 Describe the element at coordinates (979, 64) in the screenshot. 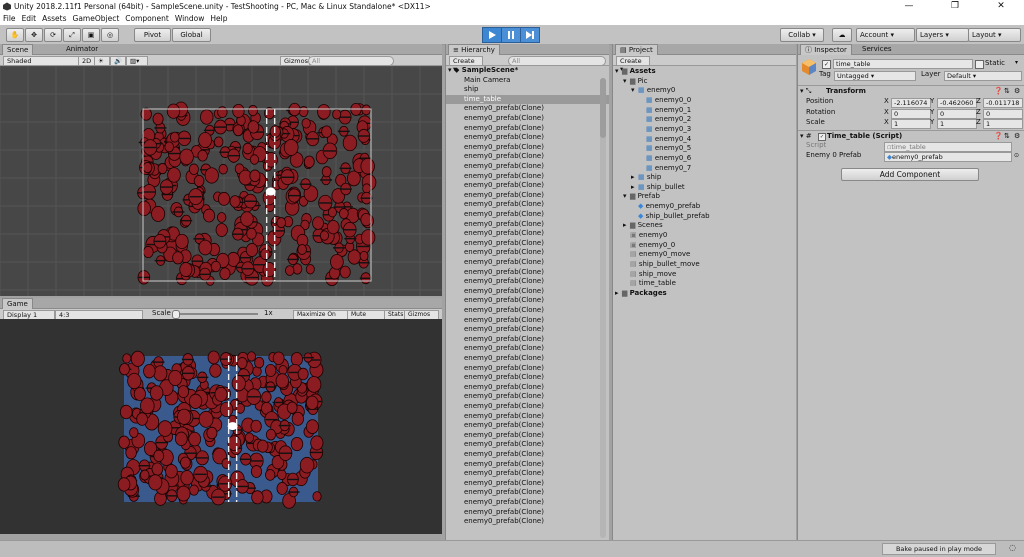

I see `static-checkbox` at that location.